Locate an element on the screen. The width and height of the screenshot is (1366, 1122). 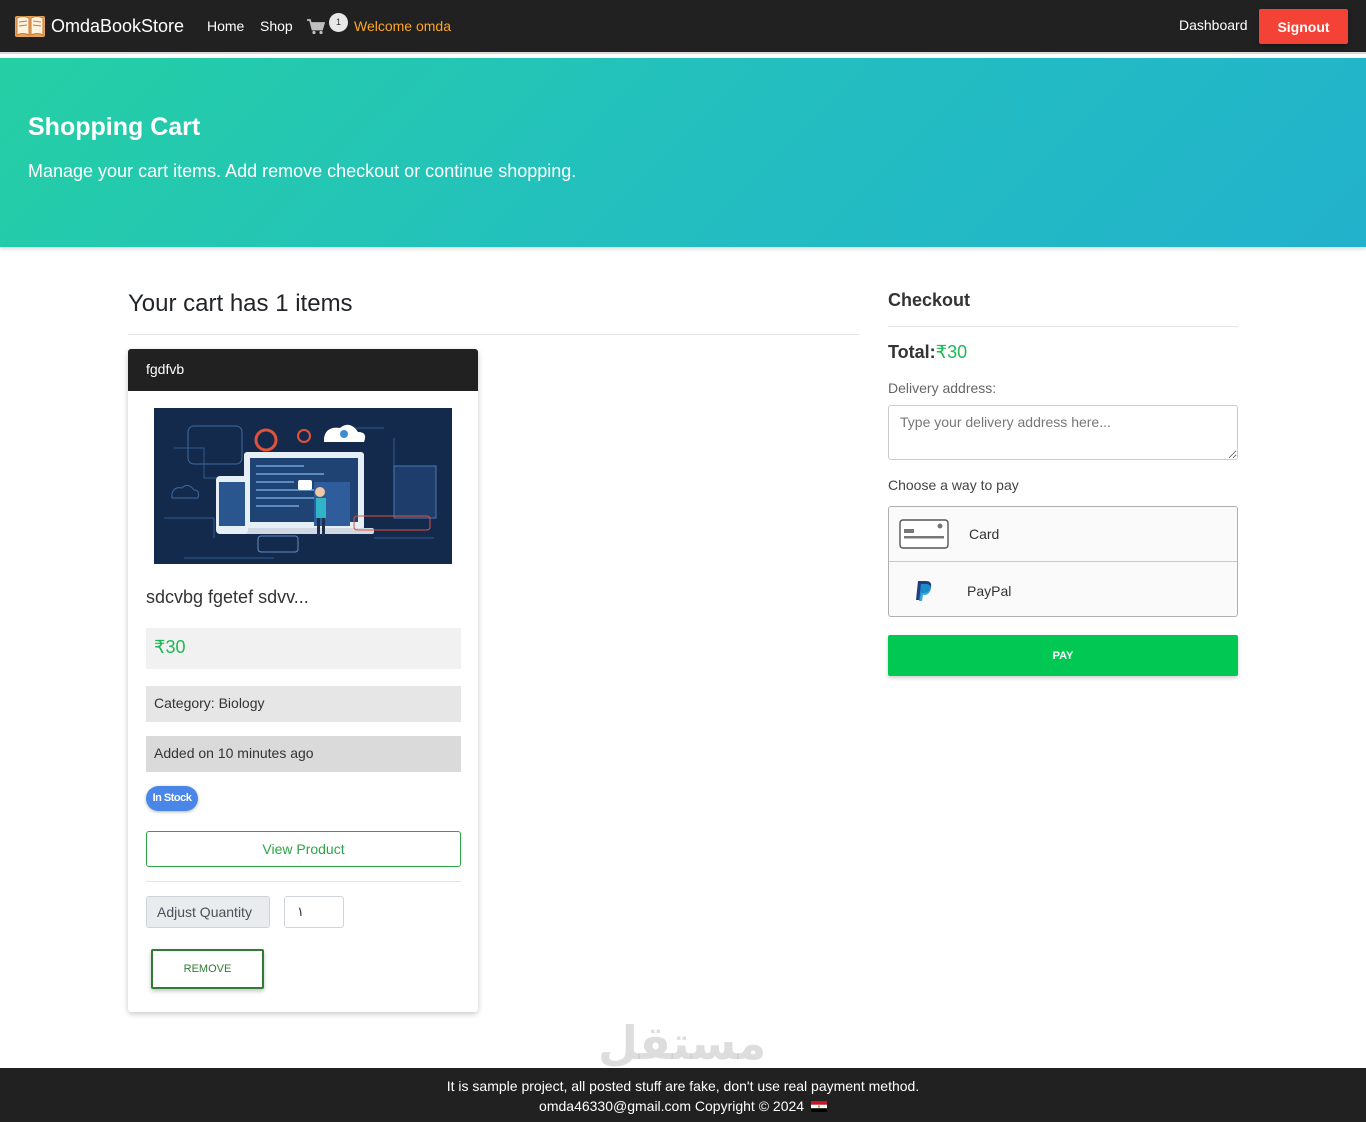
cart-title: Your cart has 1 items is located at coordinates (240, 303).